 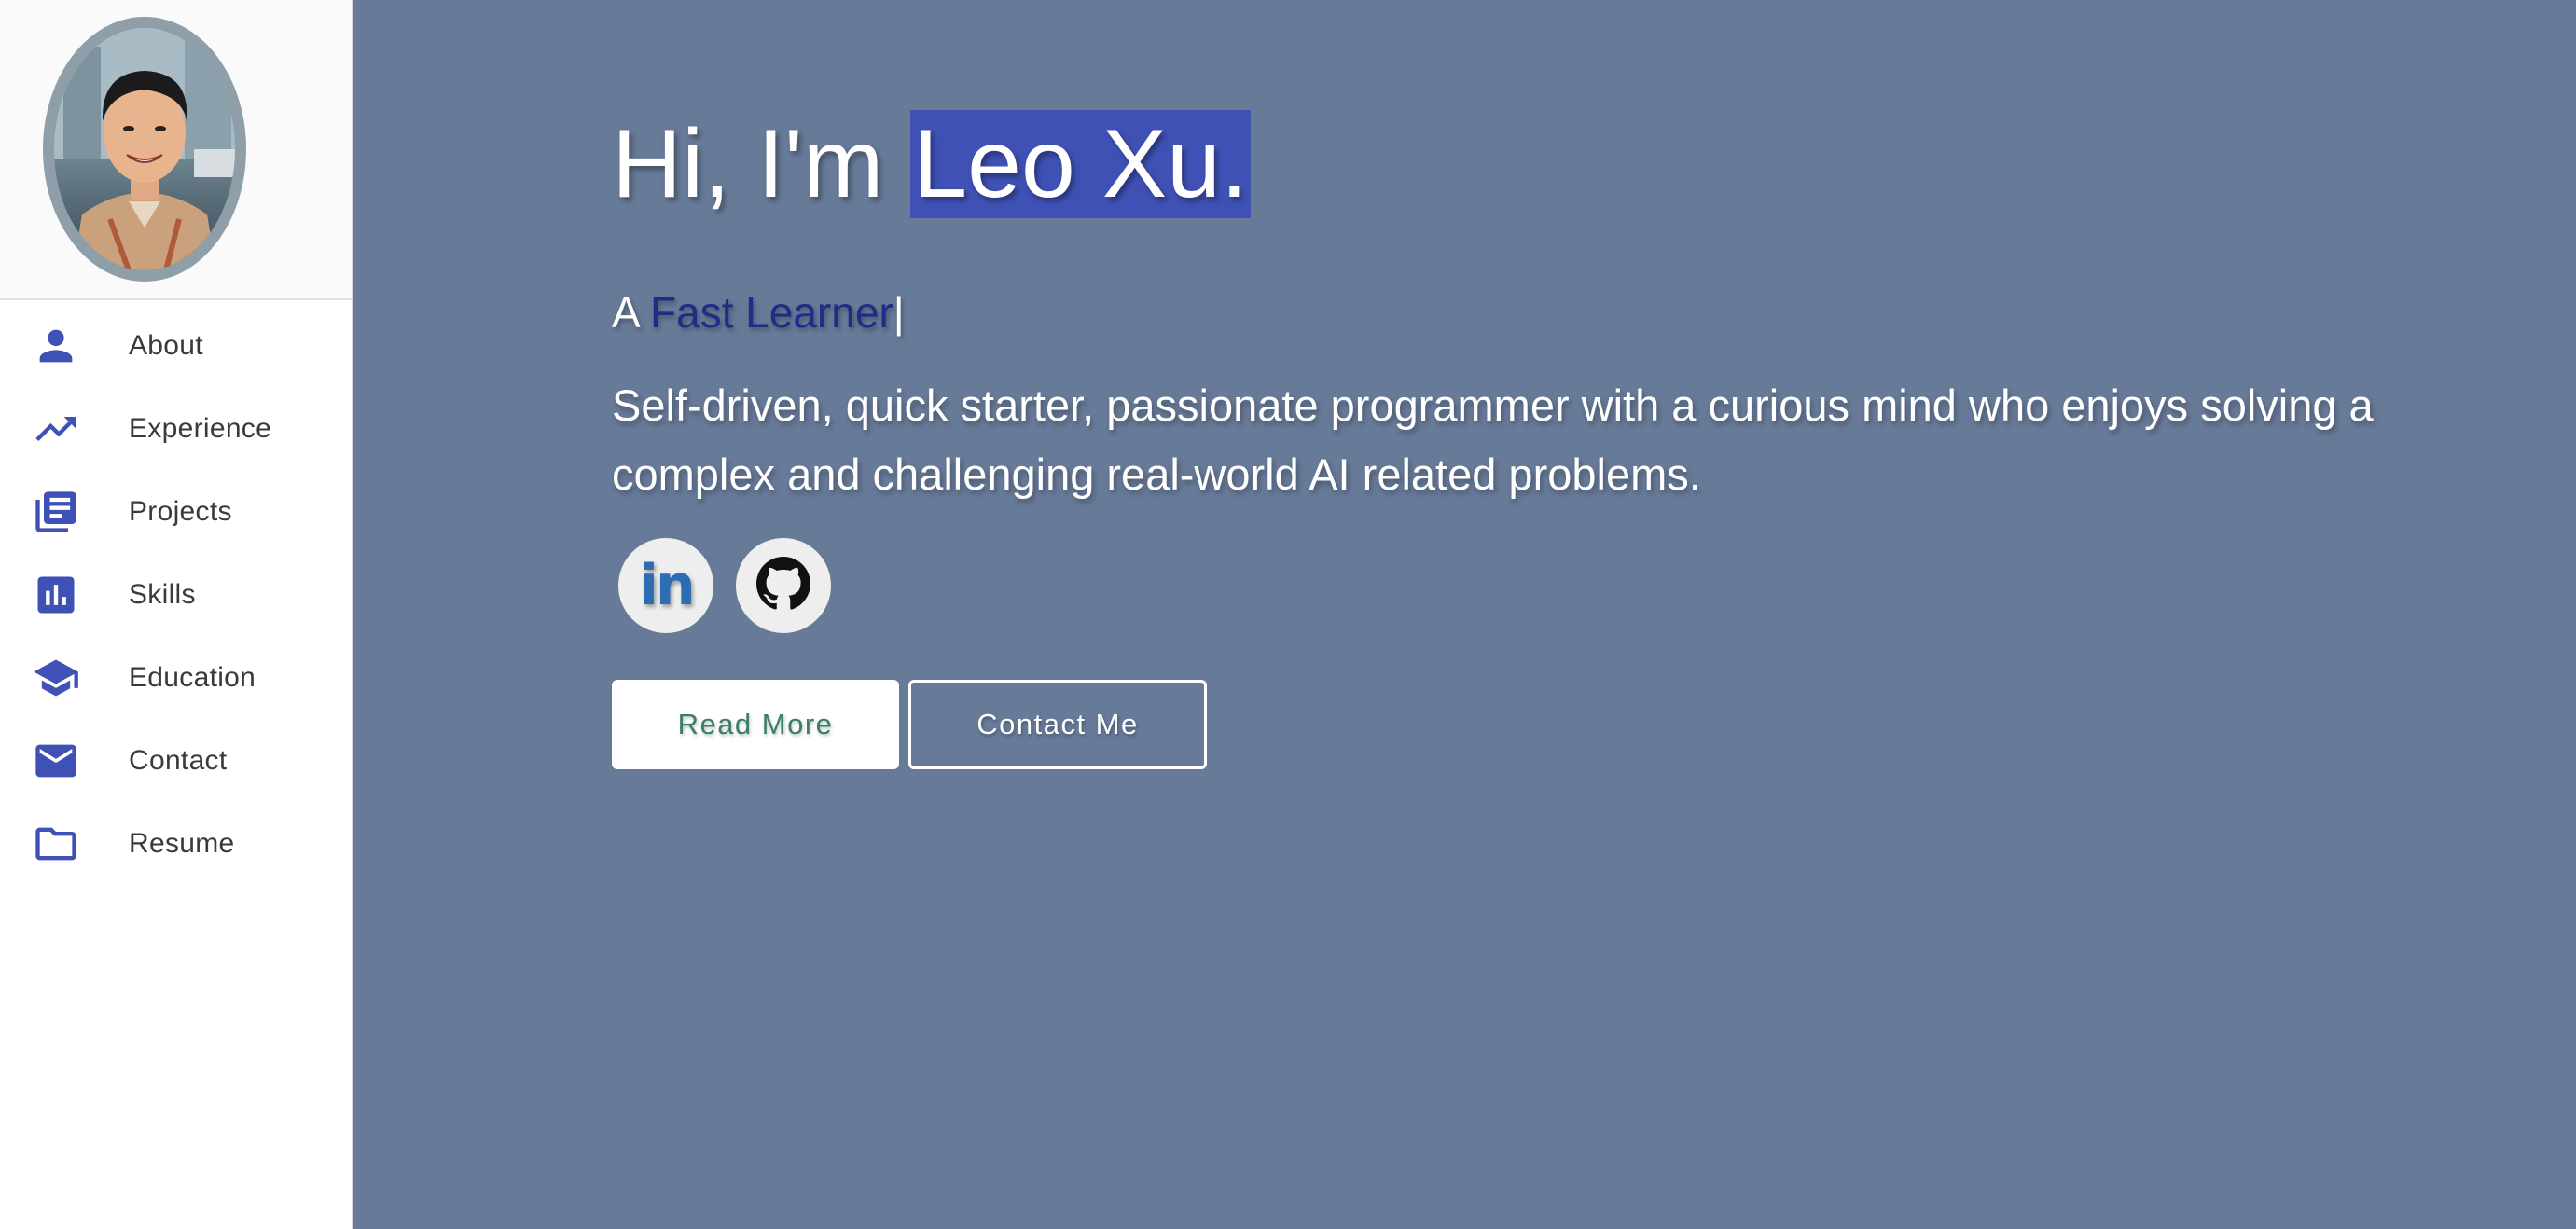 I want to click on sidebar-item-label: Experience, so click(x=200, y=428).